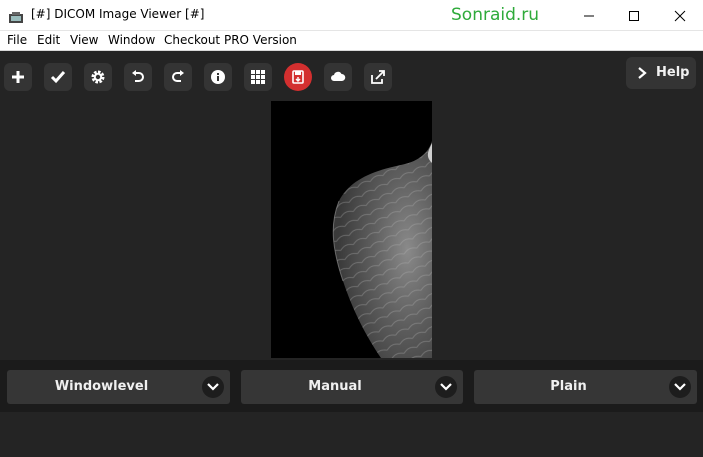 The width and height of the screenshot is (703, 457). I want to click on grid-icon, so click(258, 77).